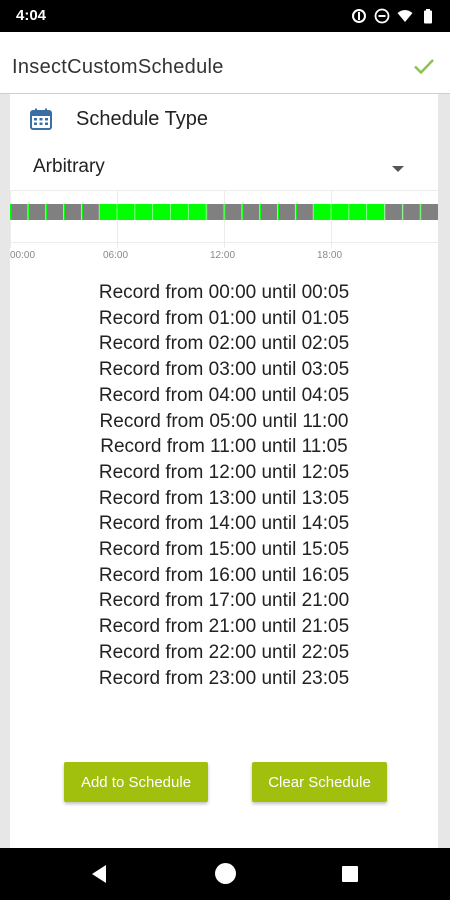  Describe the element at coordinates (225, 16) in the screenshot. I see `status-bar: 4:04` at that location.